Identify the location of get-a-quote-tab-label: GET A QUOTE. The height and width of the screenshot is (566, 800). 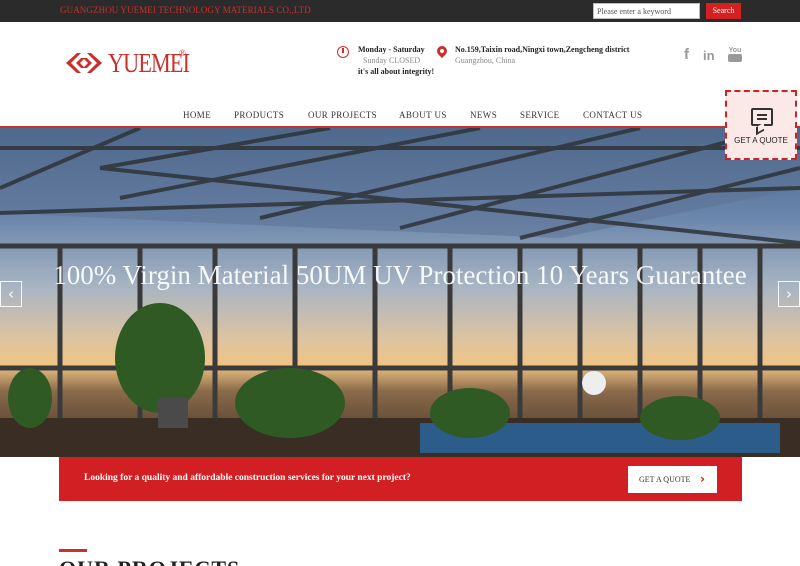
(761, 140).